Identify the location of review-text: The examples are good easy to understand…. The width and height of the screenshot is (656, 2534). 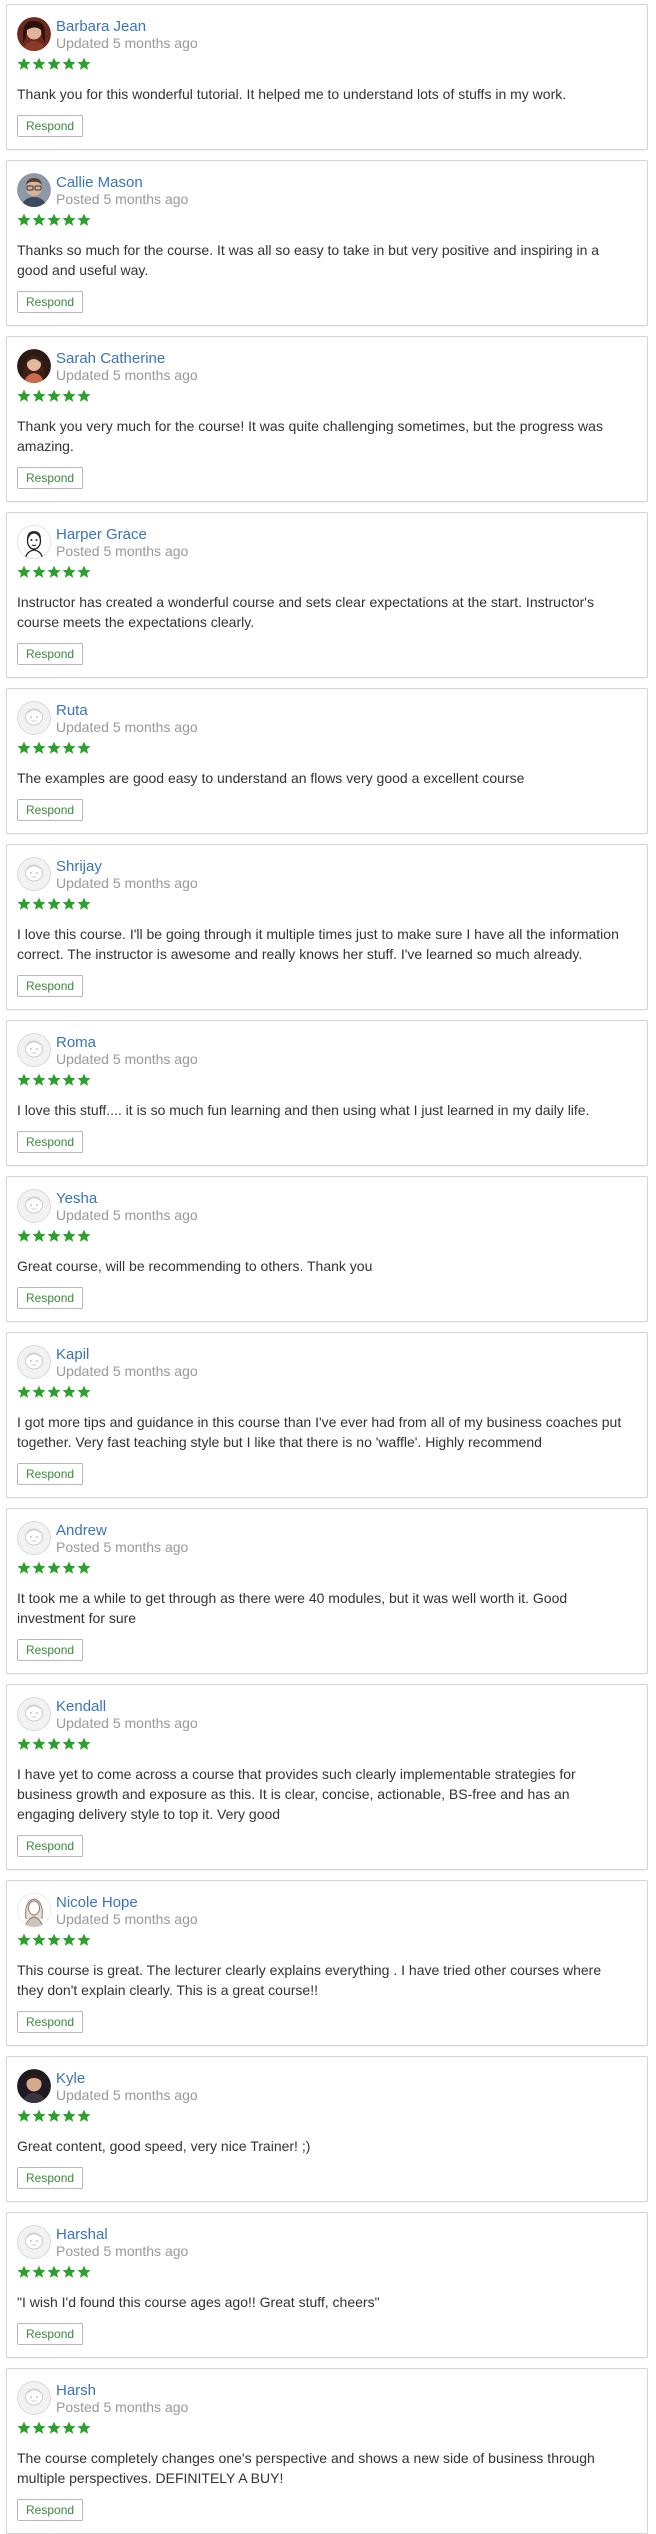
(271, 778).